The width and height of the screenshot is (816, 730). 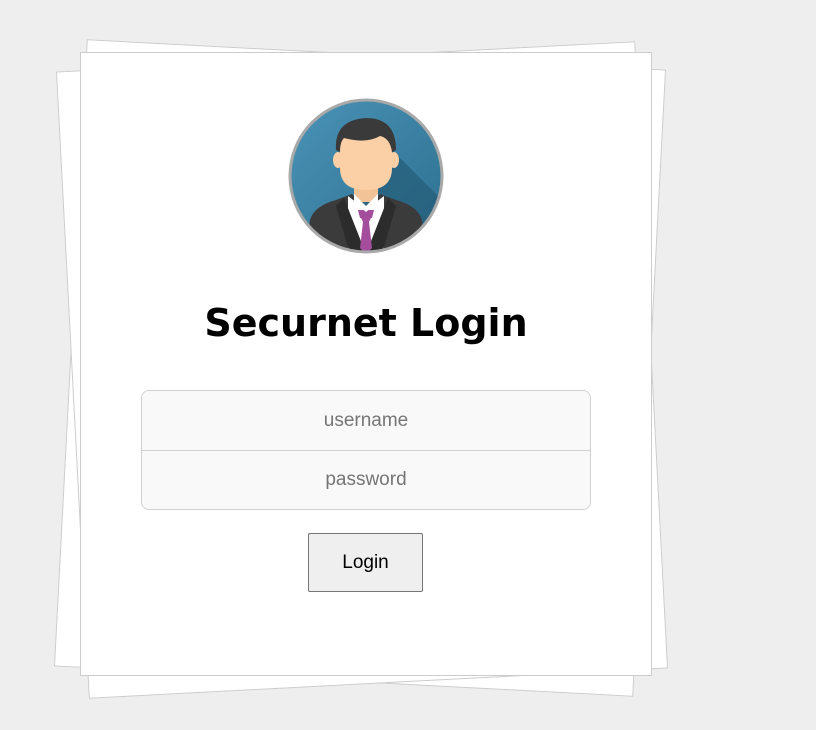 What do you see at coordinates (366, 323) in the screenshot?
I see `page-title: Securnet Login` at bounding box center [366, 323].